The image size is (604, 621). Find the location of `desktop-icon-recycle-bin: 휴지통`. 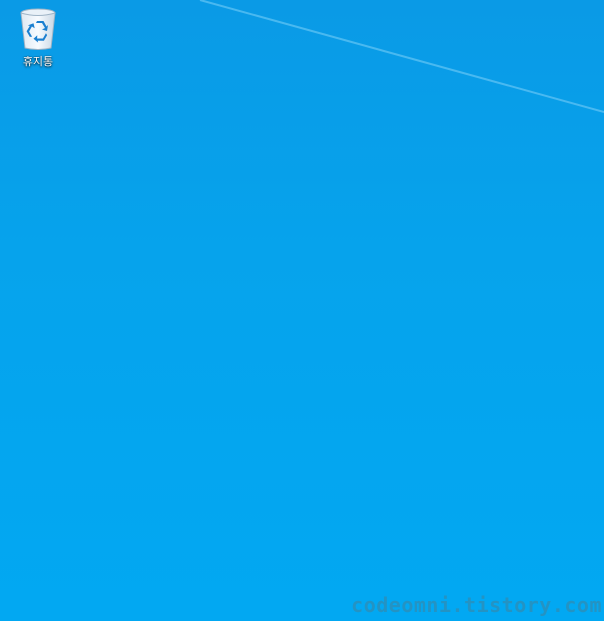

desktop-icon-recycle-bin: 휴지통 is located at coordinates (38, 37).